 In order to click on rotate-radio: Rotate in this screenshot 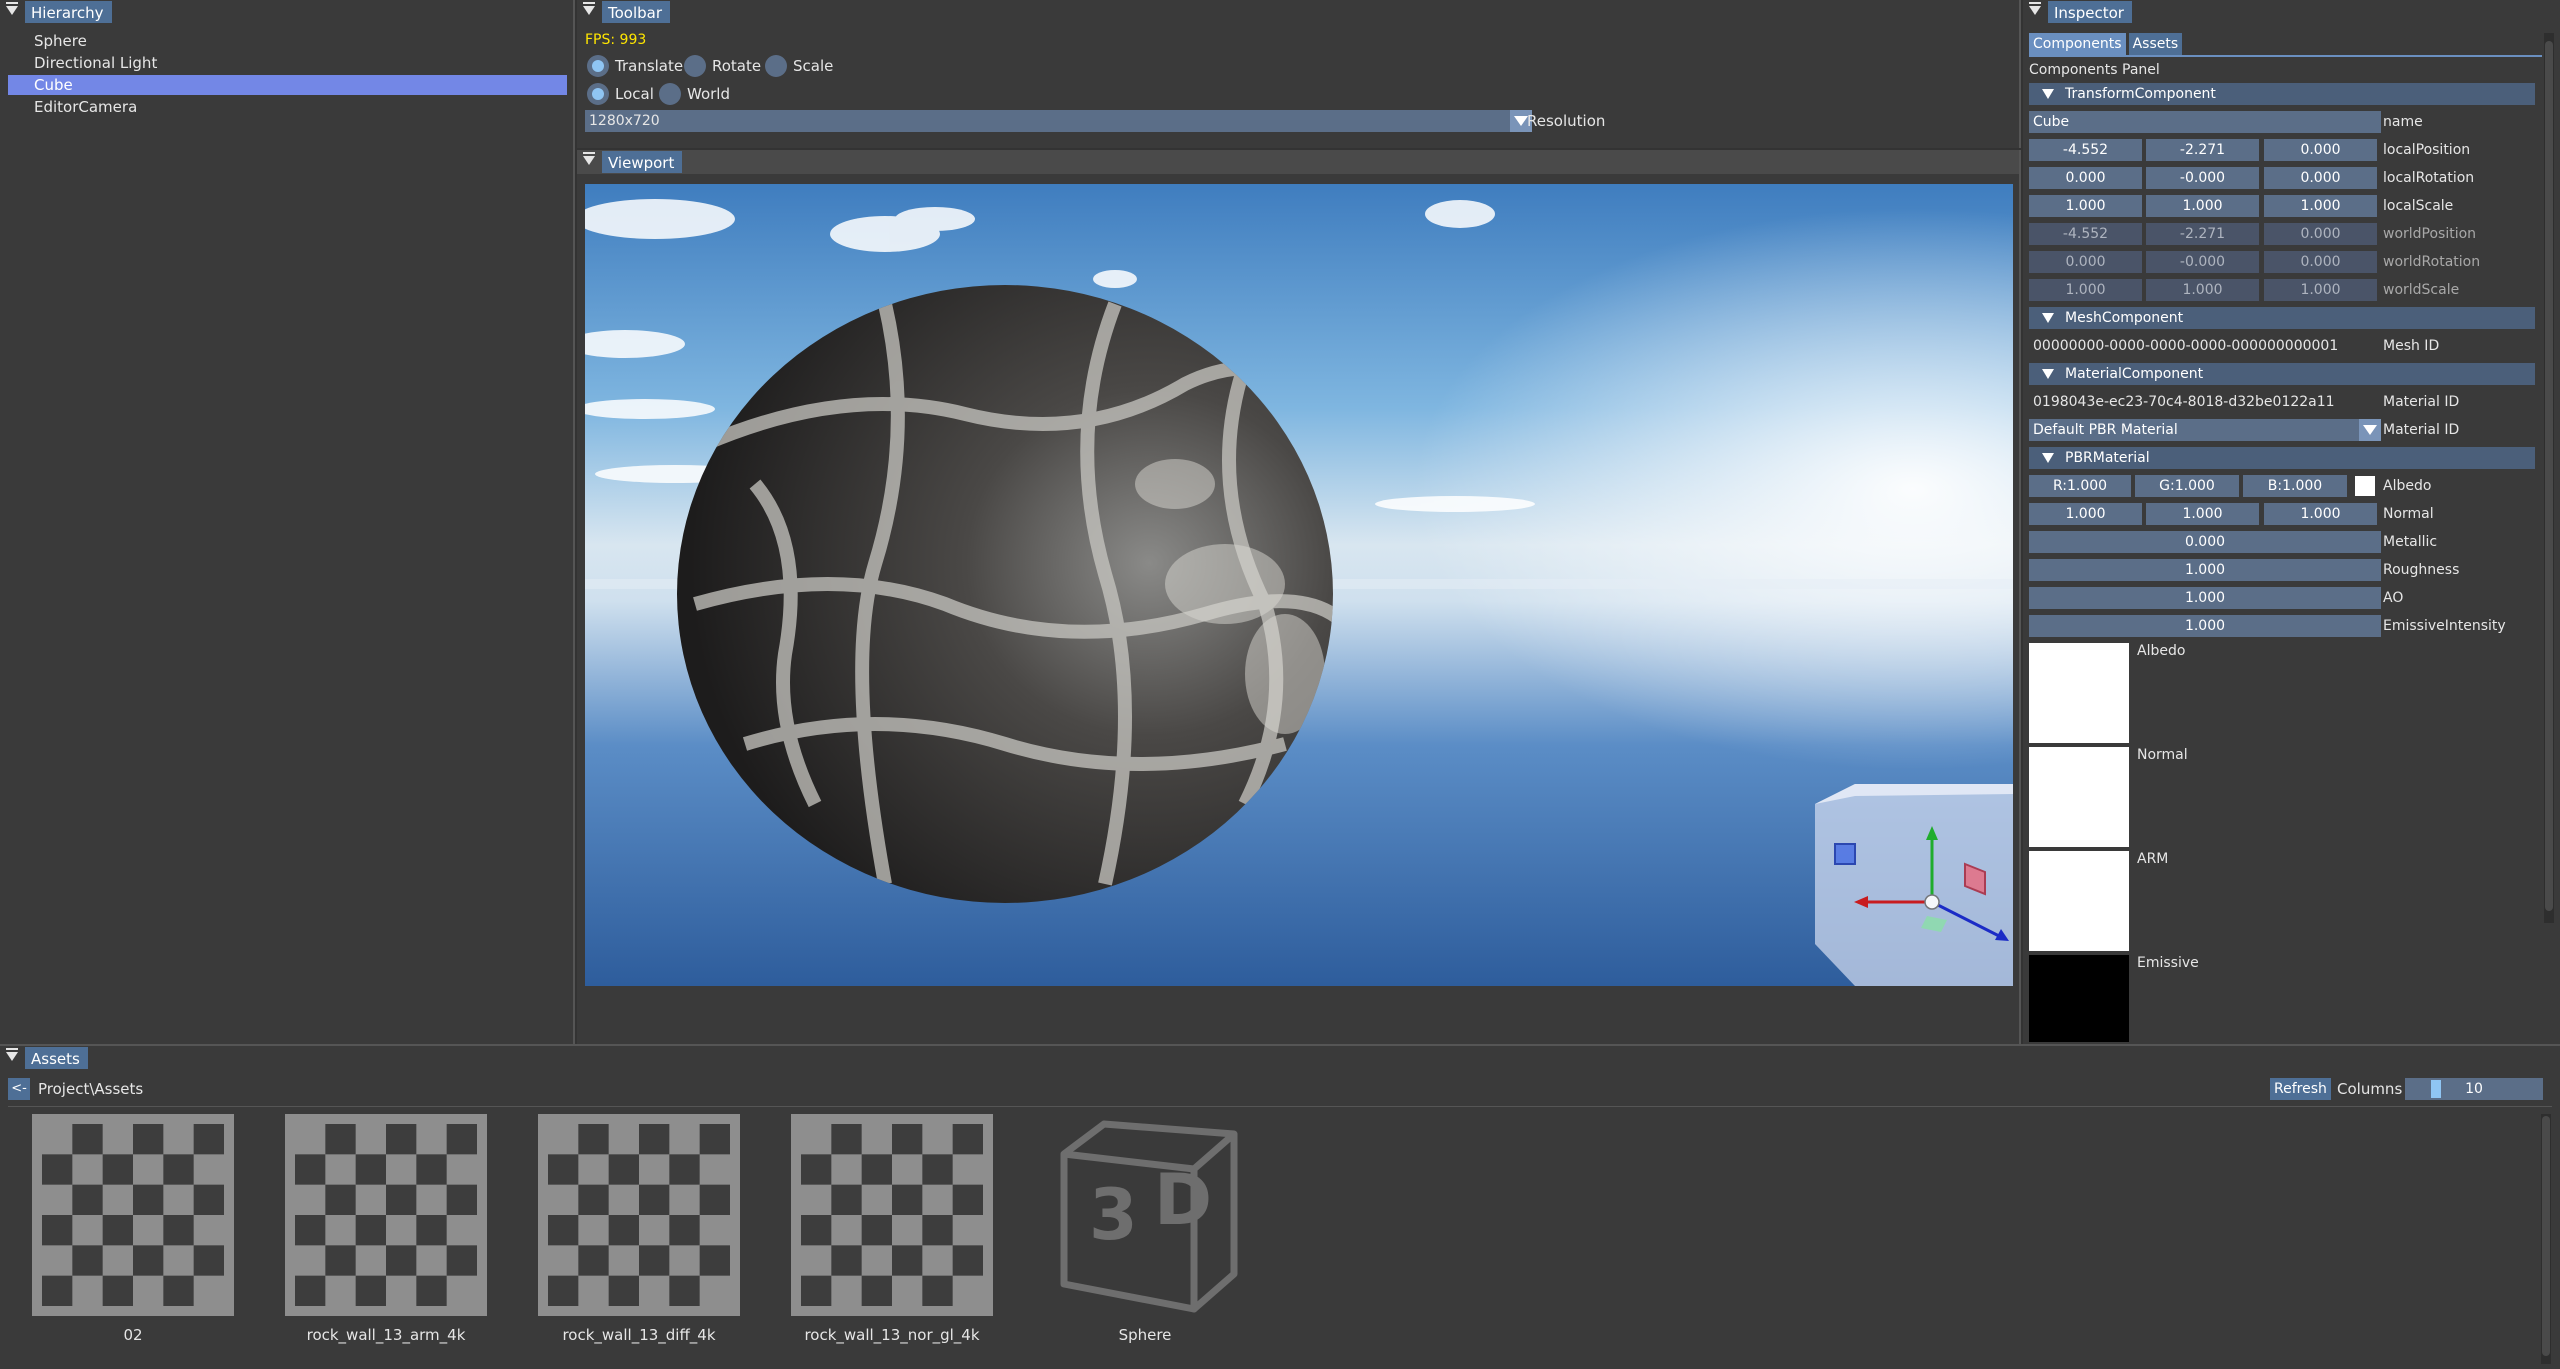, I will do `click(721, 66)`.